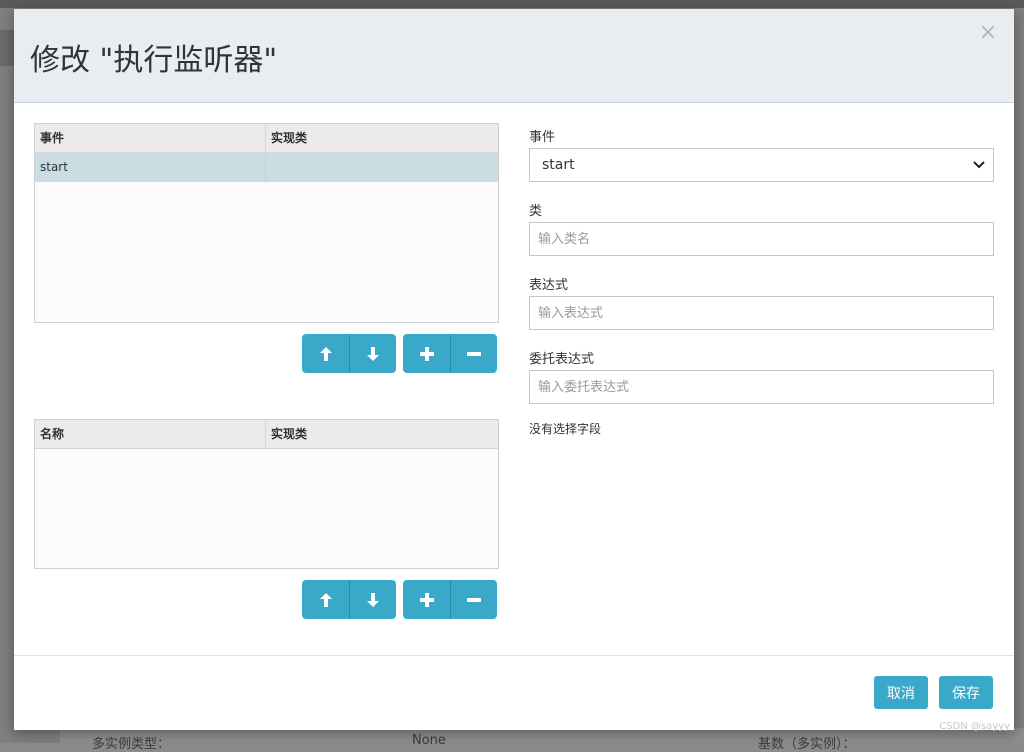  I want to click on listeners-table-header: 事件 实现类, so click(266, 138).